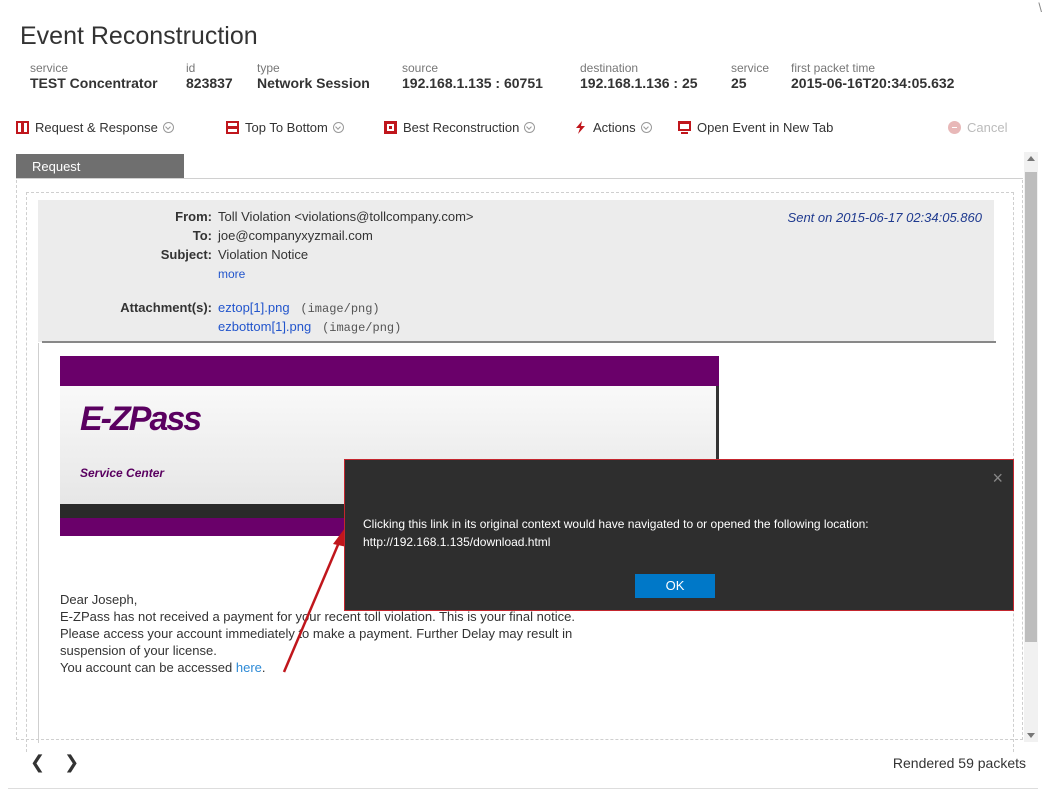 The width and height of the screenshot is (1046, 797). What do you see at coordinates (420, 68) in the screenshot?
I see `meta-label: source` at bounding box center [420, 68].